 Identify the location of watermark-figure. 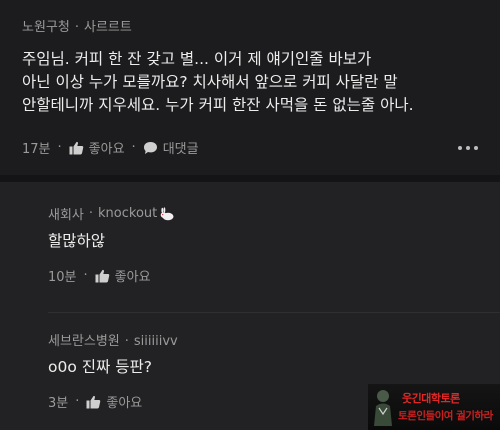
(383, 408).